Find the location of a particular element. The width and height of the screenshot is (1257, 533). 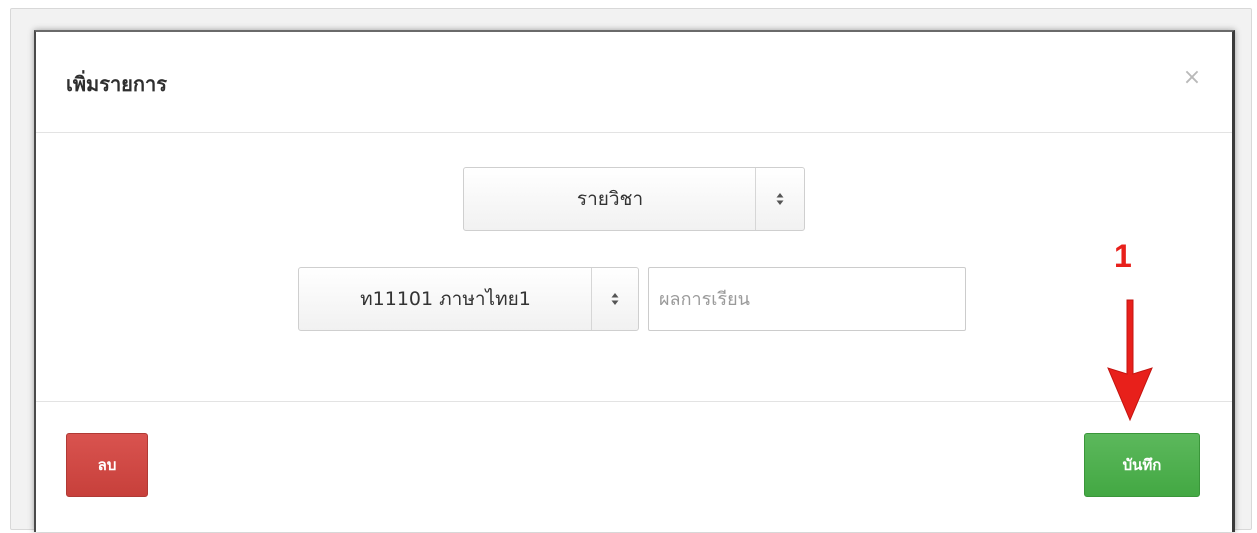

course-select: ท11101 ภาษาไทย1 is located at coordinates (468, 299).